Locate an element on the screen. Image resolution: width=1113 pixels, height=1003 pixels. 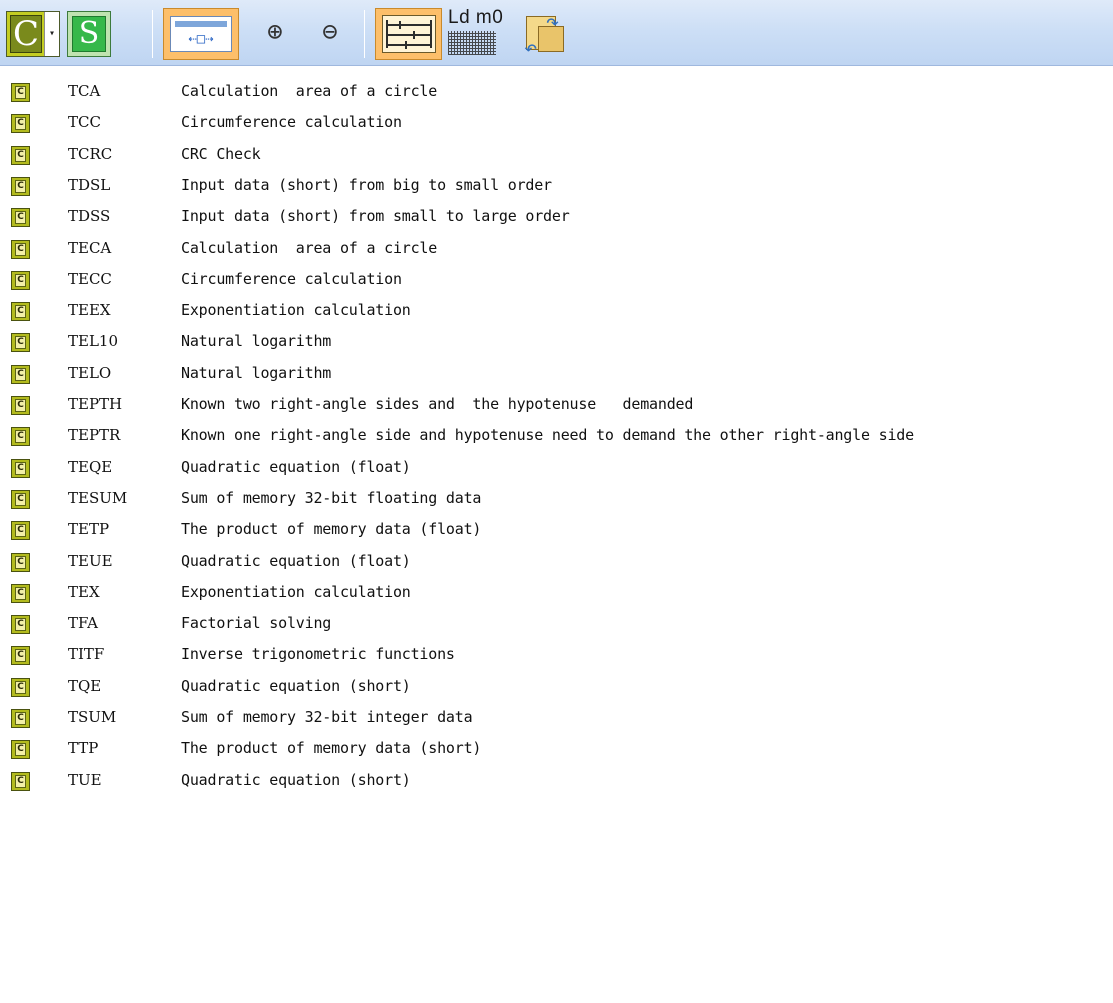
ladder-mode-label: Ld m0 is located at coordinates (475, 18).